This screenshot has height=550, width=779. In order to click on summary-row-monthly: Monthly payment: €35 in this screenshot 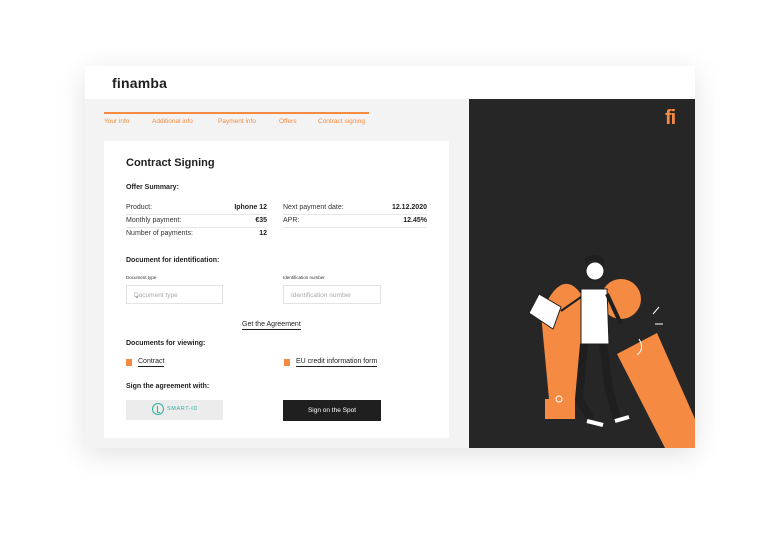, I will do `click(196, 222)`.